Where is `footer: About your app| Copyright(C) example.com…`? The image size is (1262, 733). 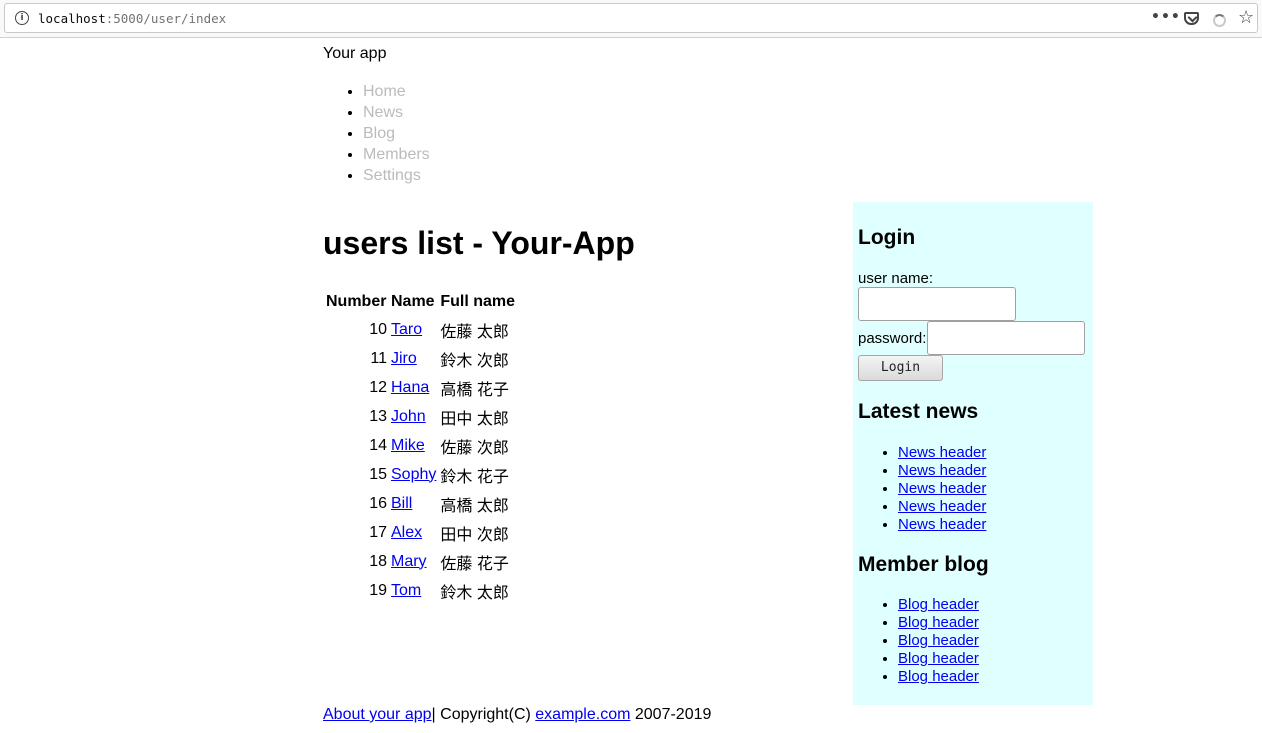 footer: About your app| Copyright(C) example.com… is located at coordinates (517, 715).